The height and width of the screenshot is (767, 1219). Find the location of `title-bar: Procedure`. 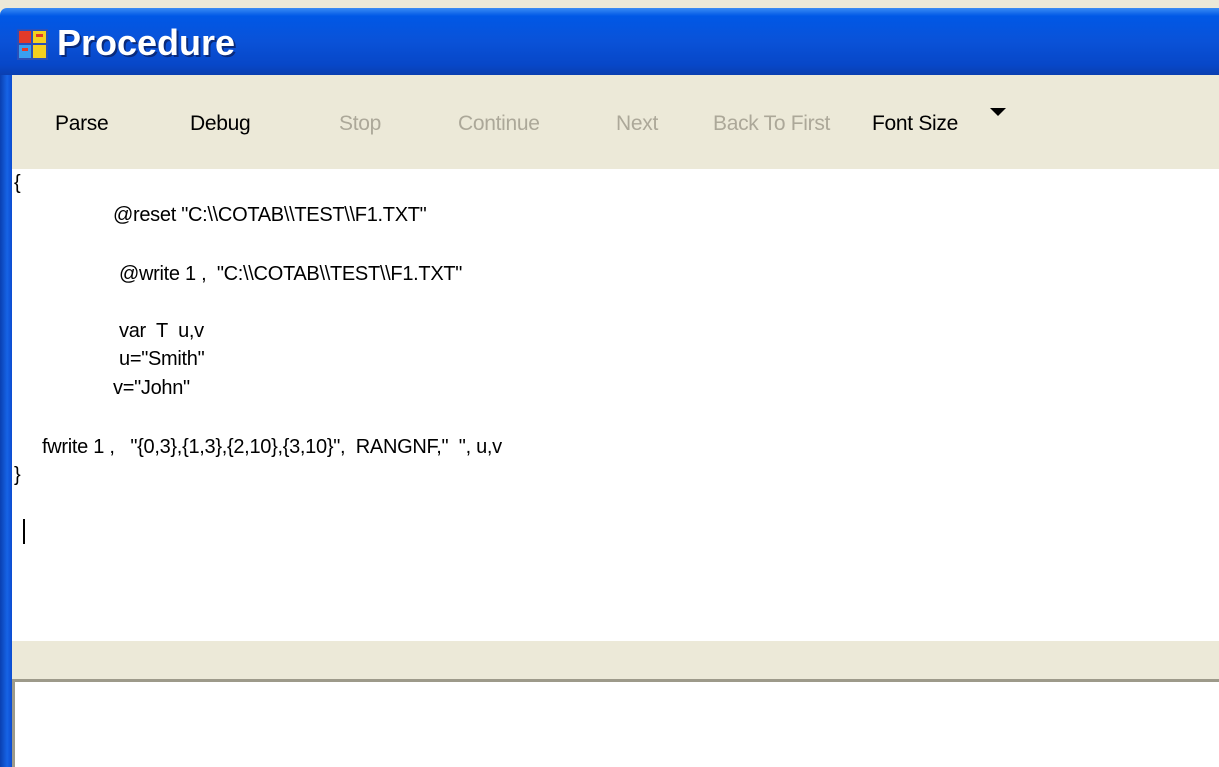

title-bar: Procedure is located at coordinates (609, 41).